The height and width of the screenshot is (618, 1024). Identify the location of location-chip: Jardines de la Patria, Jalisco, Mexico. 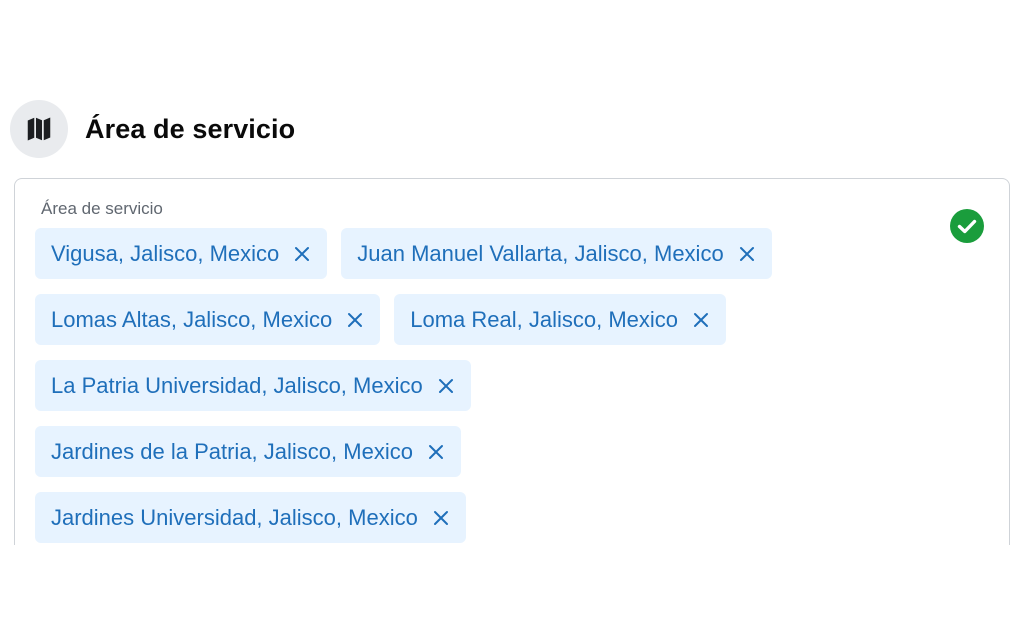
(248, 451).